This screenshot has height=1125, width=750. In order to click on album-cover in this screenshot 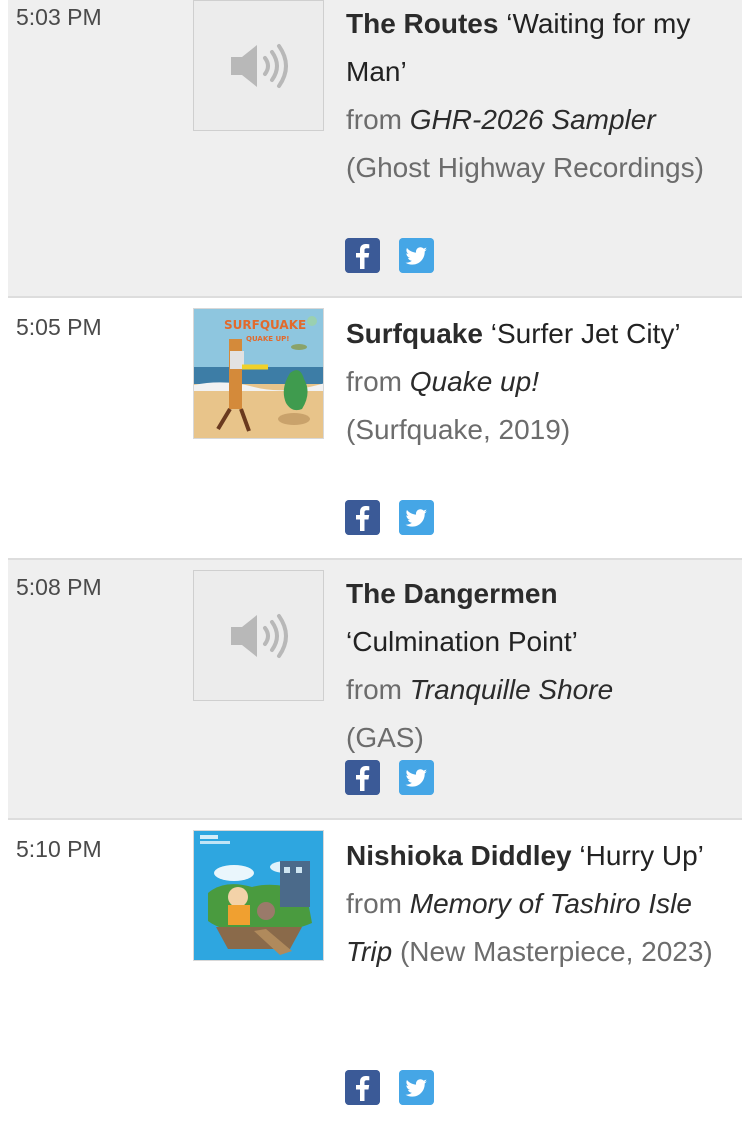, I will do `click(258, 895)`.